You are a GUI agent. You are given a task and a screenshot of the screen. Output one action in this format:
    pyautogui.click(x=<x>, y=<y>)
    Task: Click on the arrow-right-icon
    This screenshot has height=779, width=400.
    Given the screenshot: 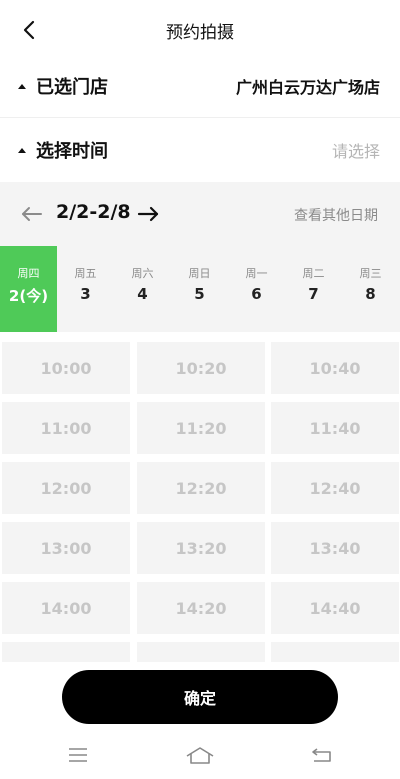 What is the action you would take?
    pyautogui.click(x=148, y=214)
    